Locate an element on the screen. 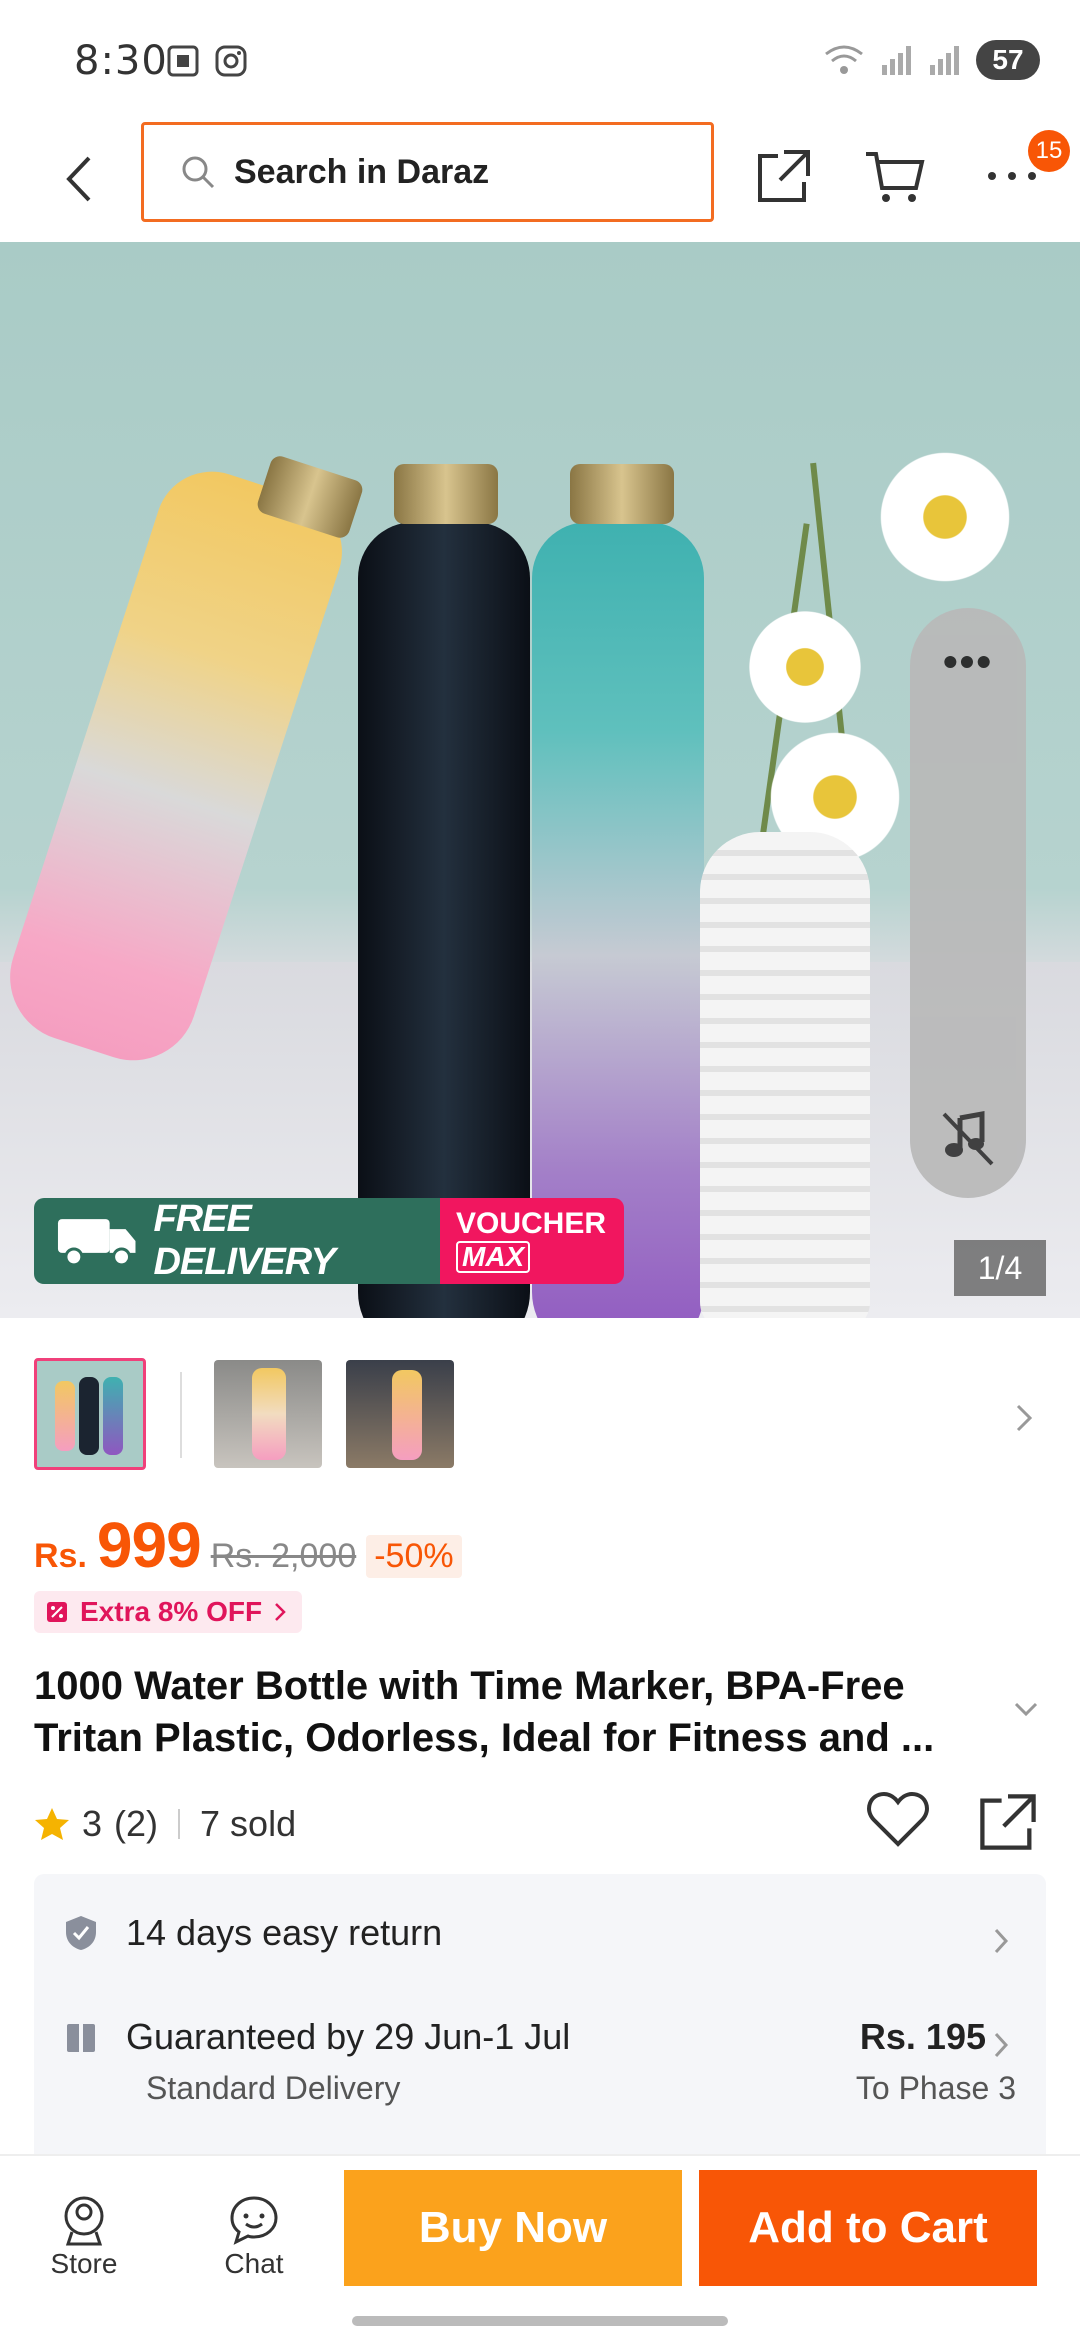  rating-row: 3 (2) 7 sold is located at coordinates (165, 1824).